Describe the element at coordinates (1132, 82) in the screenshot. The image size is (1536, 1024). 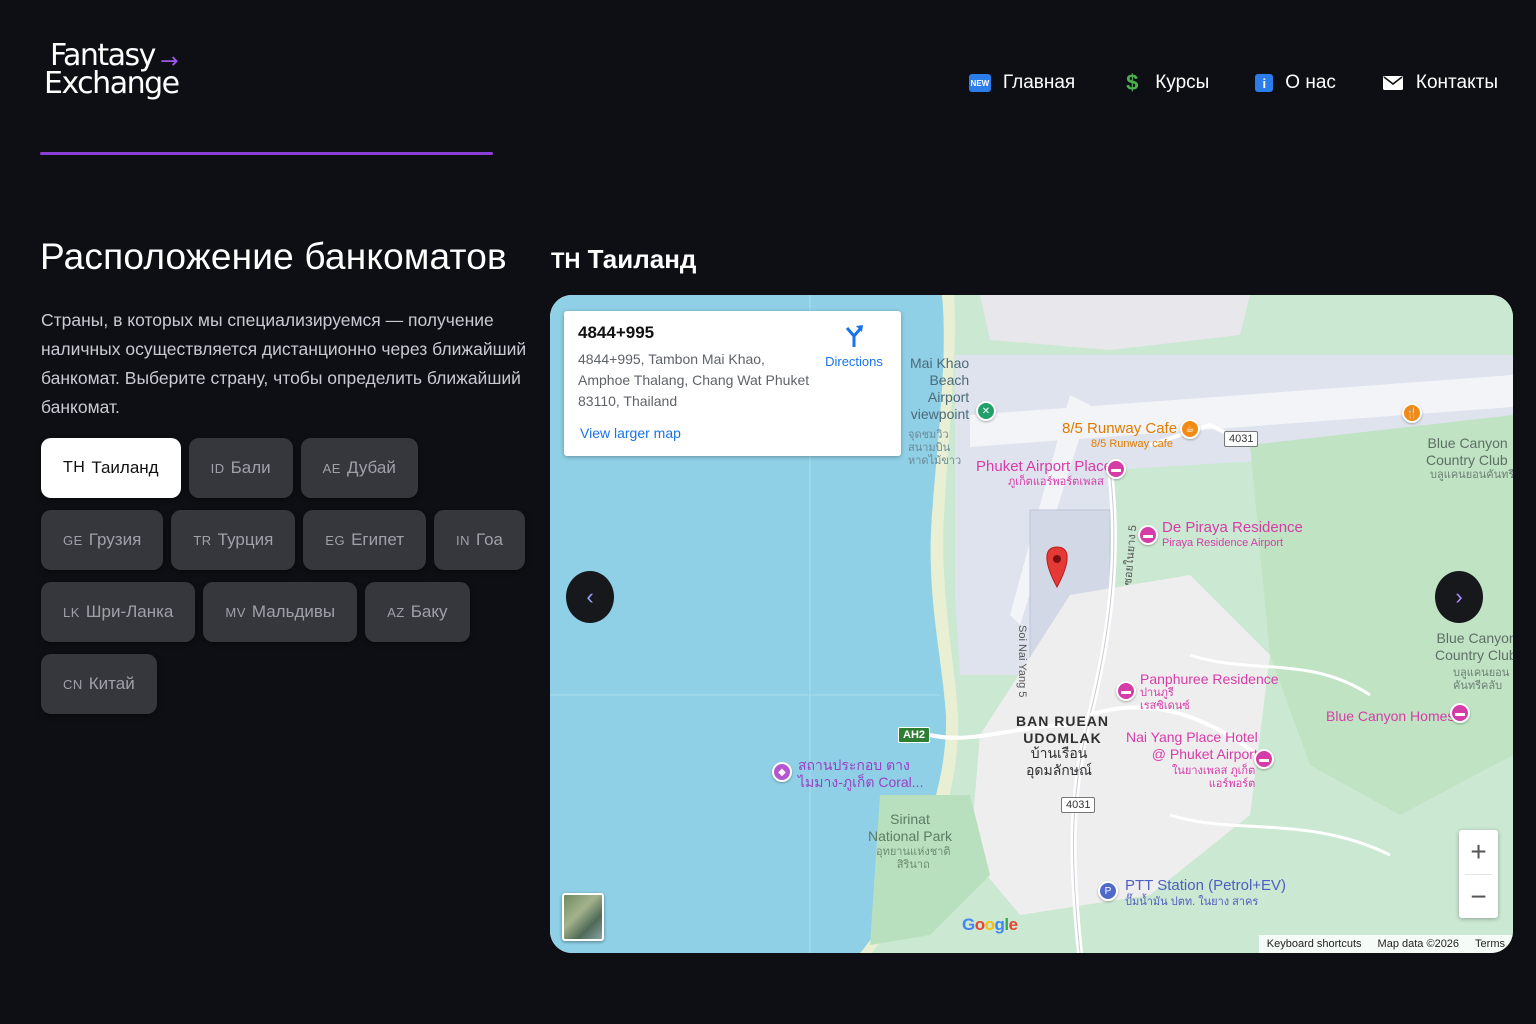
I see `dollar-icon: $` at that location.